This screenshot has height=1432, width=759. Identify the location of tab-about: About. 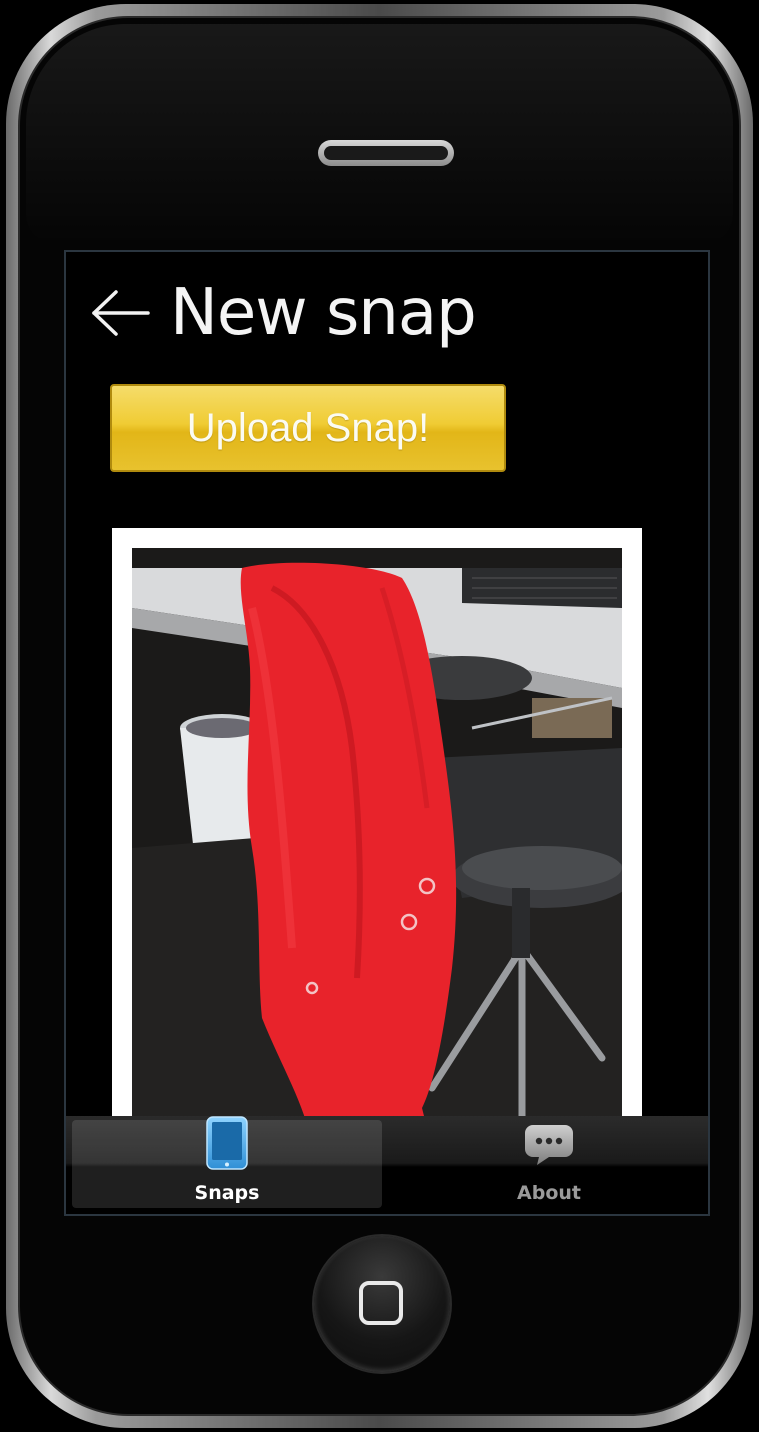
(549, 1164).